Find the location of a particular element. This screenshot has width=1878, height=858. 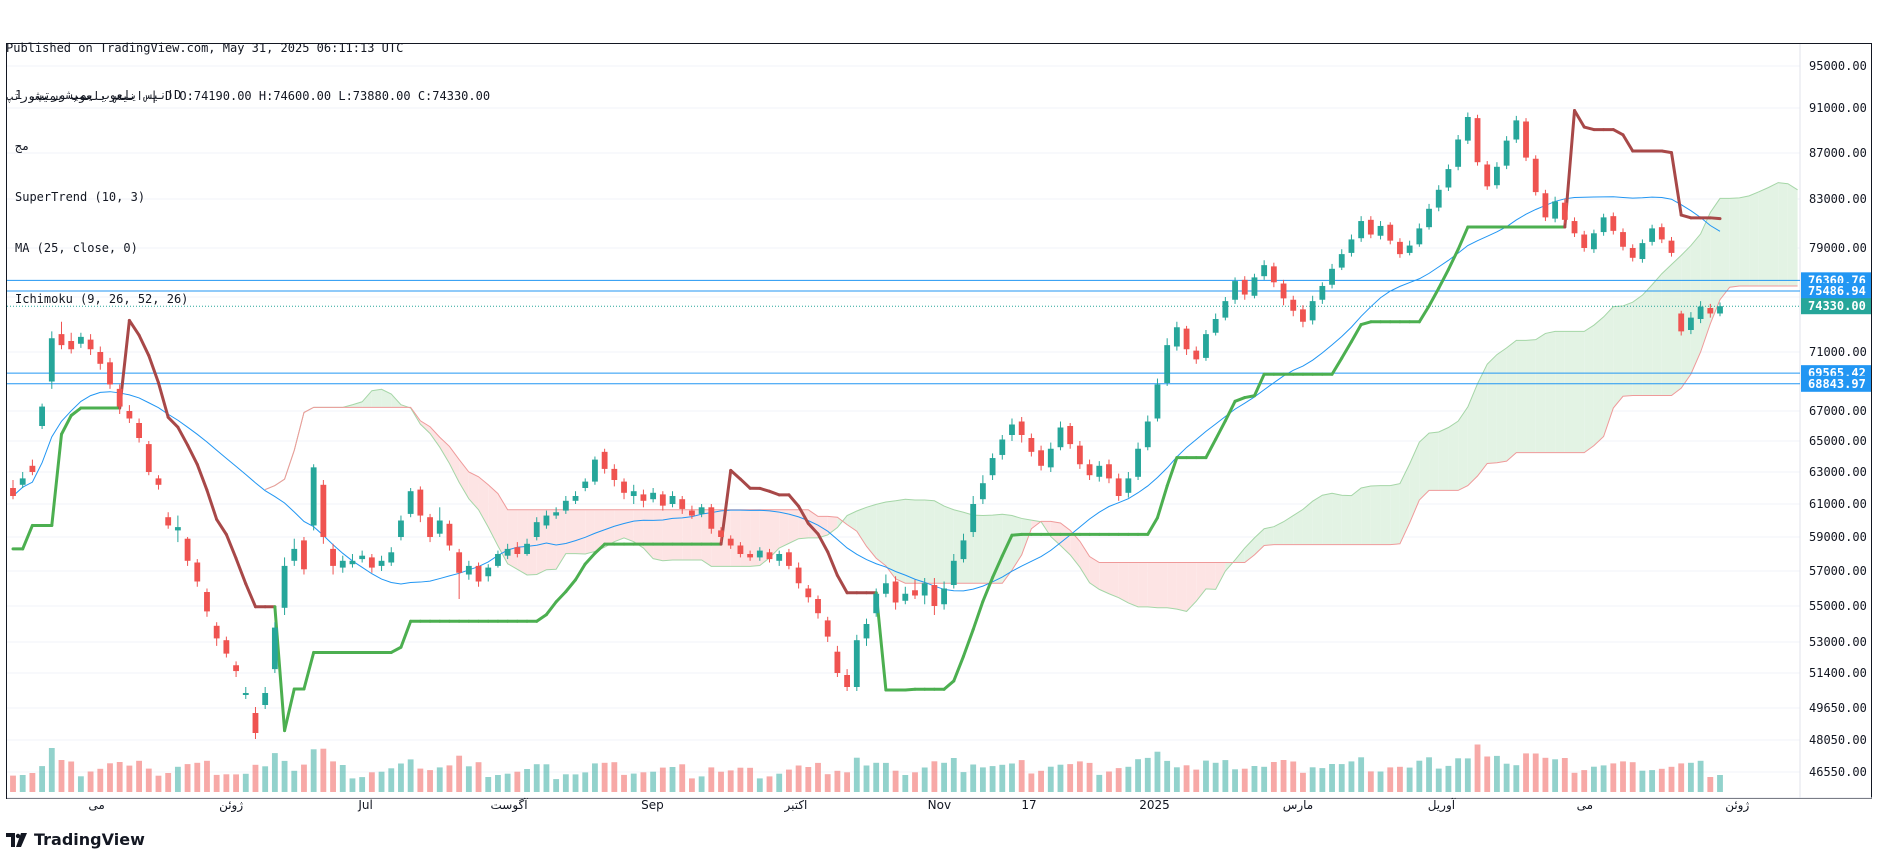

time-axis-label: ژوئن is located at coordinates (231, 805).